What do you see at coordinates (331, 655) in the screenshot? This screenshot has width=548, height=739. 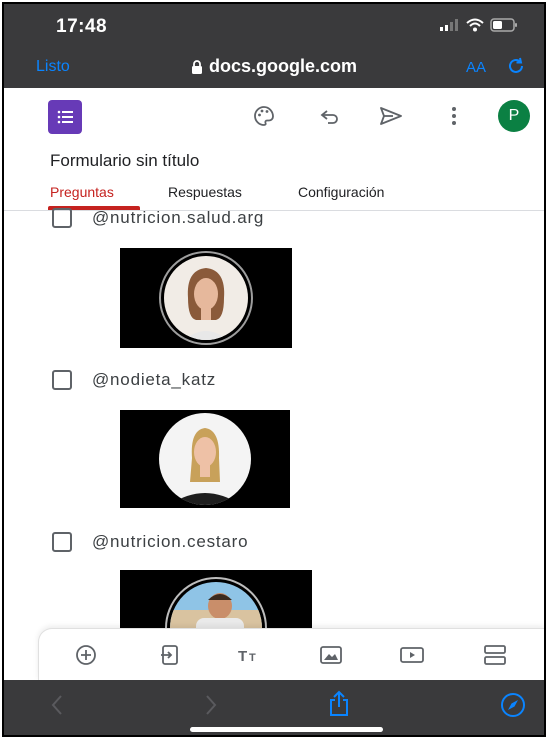 I see `add-image-icon` at bounding box center [331, 655].